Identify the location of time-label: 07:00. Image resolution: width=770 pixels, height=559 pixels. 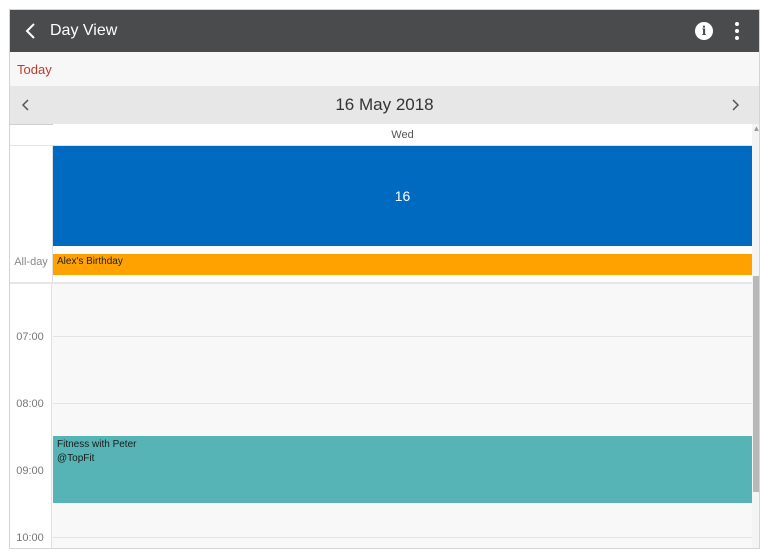
(30, 337).